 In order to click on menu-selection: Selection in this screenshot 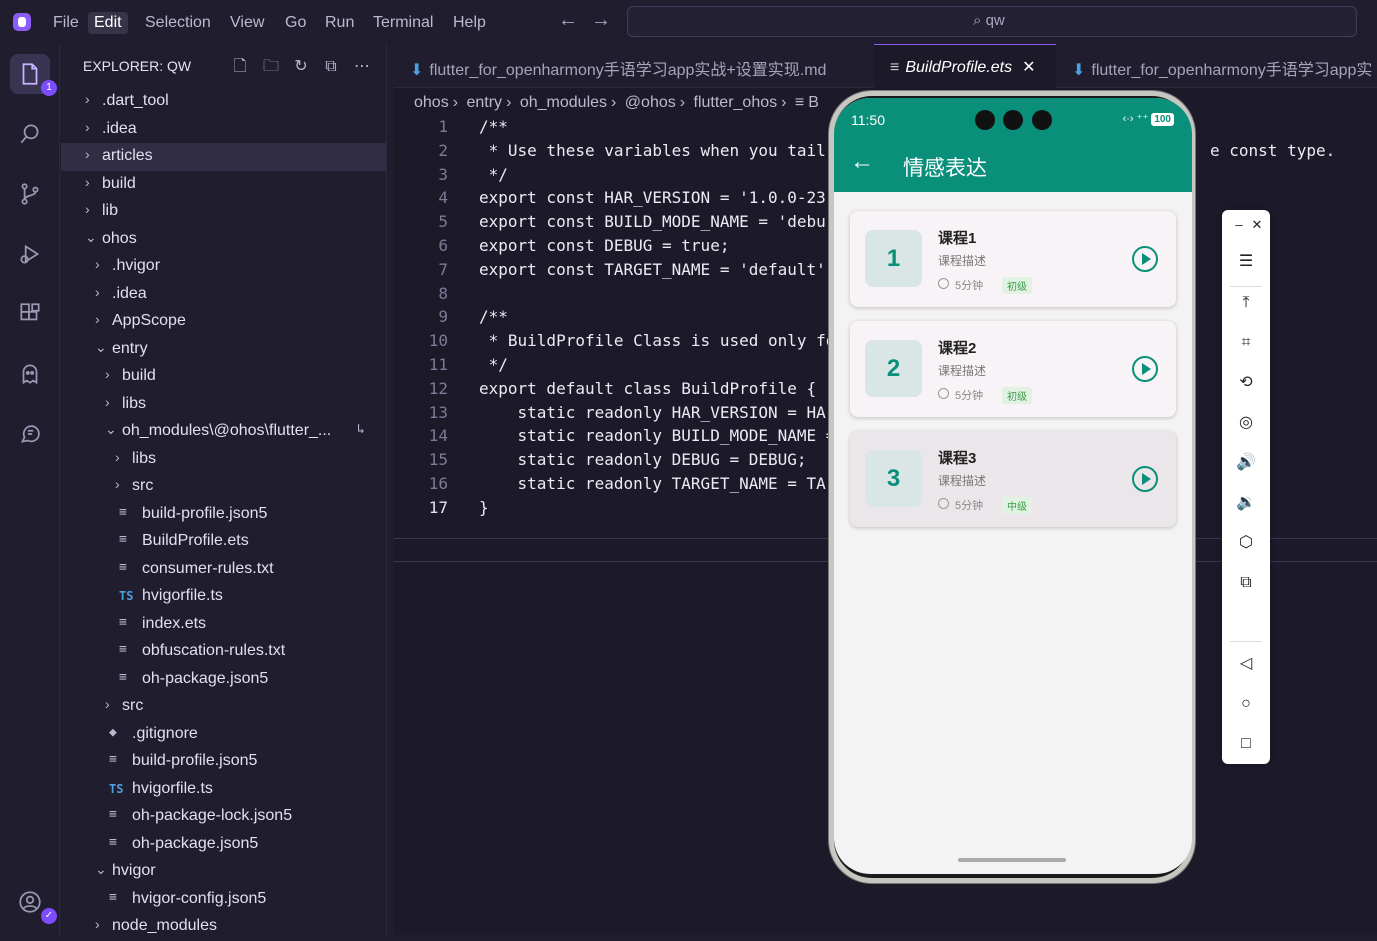, I will do `click(178, 23)`.